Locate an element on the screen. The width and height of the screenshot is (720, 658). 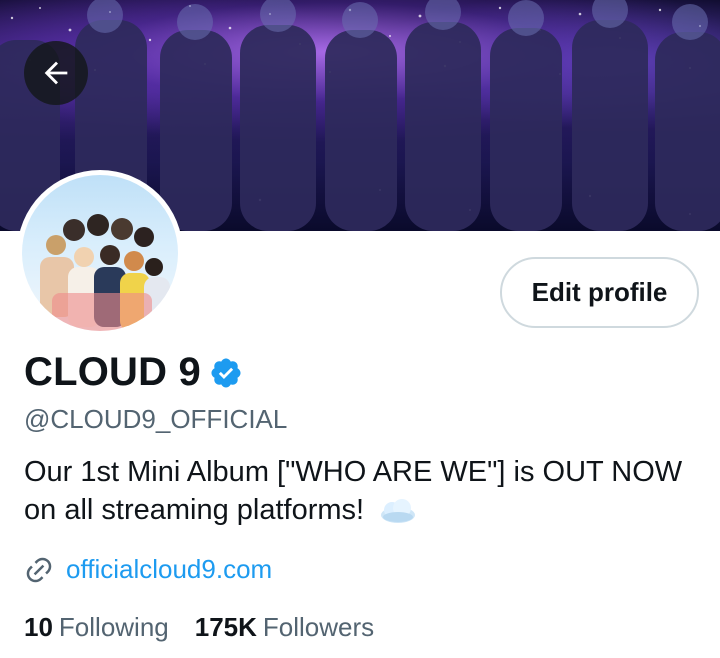
profile-stats: 10 Following 175K Followers is located at coordinates (212, 627).